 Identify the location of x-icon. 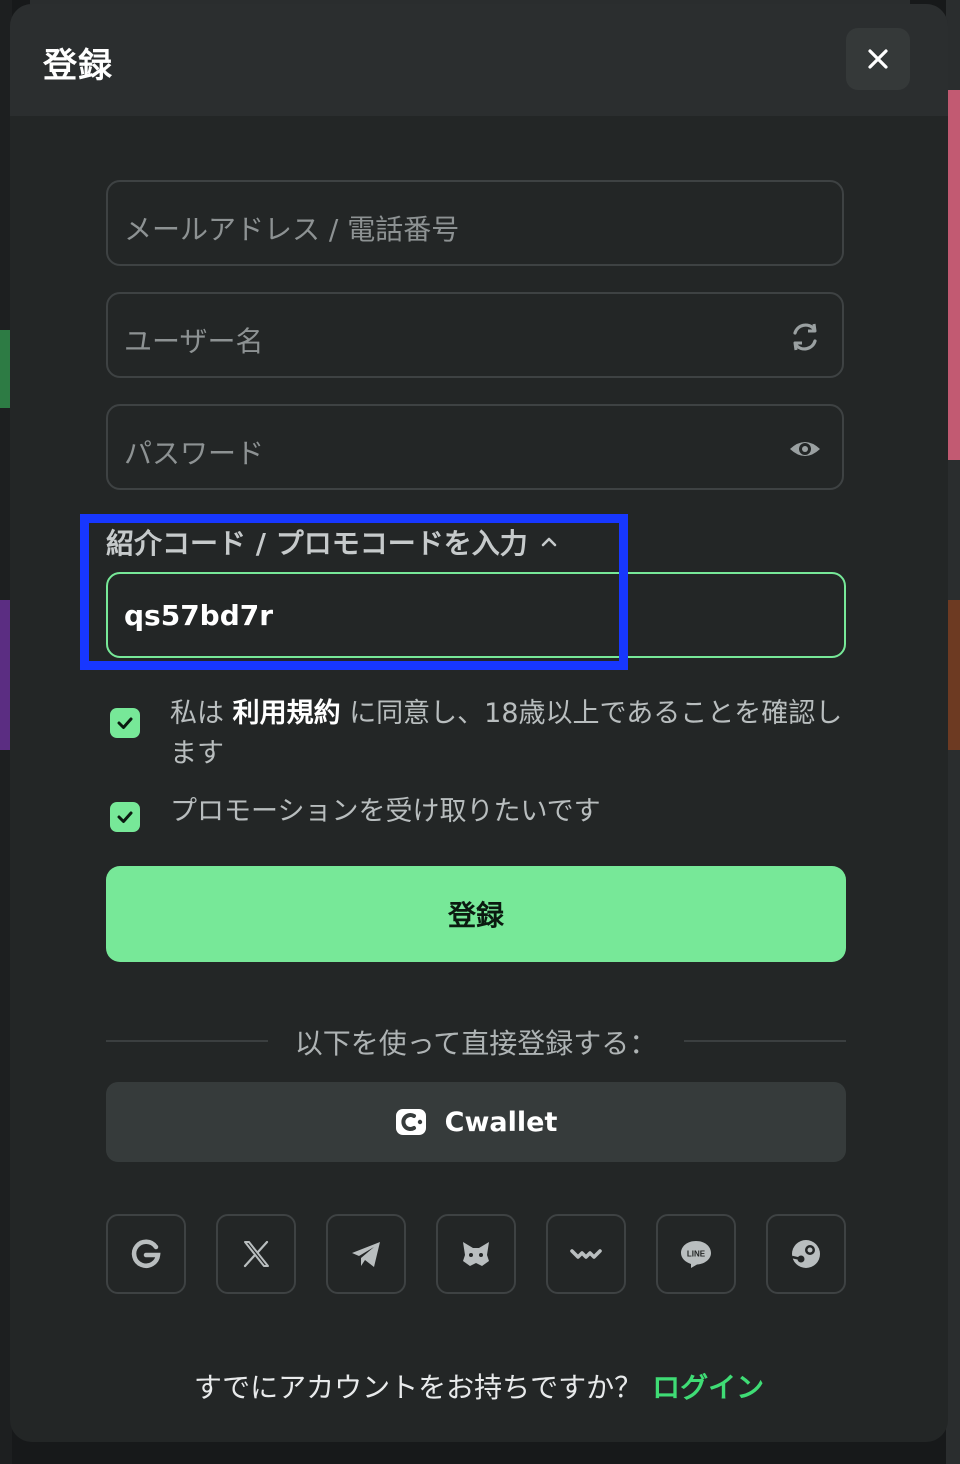
(256, 1254).